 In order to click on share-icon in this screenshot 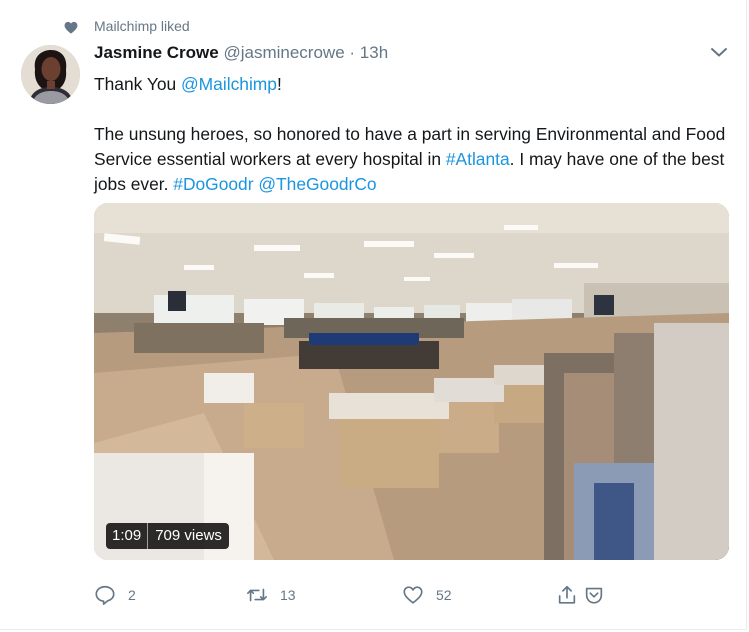, I will do `click(567, 594)`.